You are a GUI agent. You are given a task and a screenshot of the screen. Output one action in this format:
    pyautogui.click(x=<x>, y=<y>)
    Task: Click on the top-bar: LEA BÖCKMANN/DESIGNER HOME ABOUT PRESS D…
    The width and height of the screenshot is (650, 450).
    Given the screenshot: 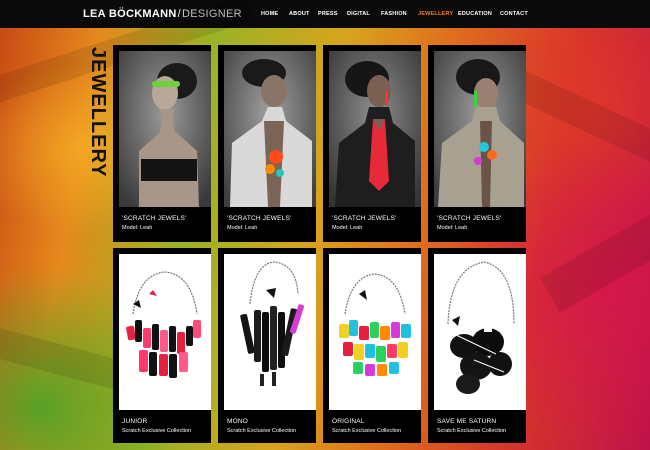 What is the action you would take?
    pyautogui.click(x=325, y=14)
    